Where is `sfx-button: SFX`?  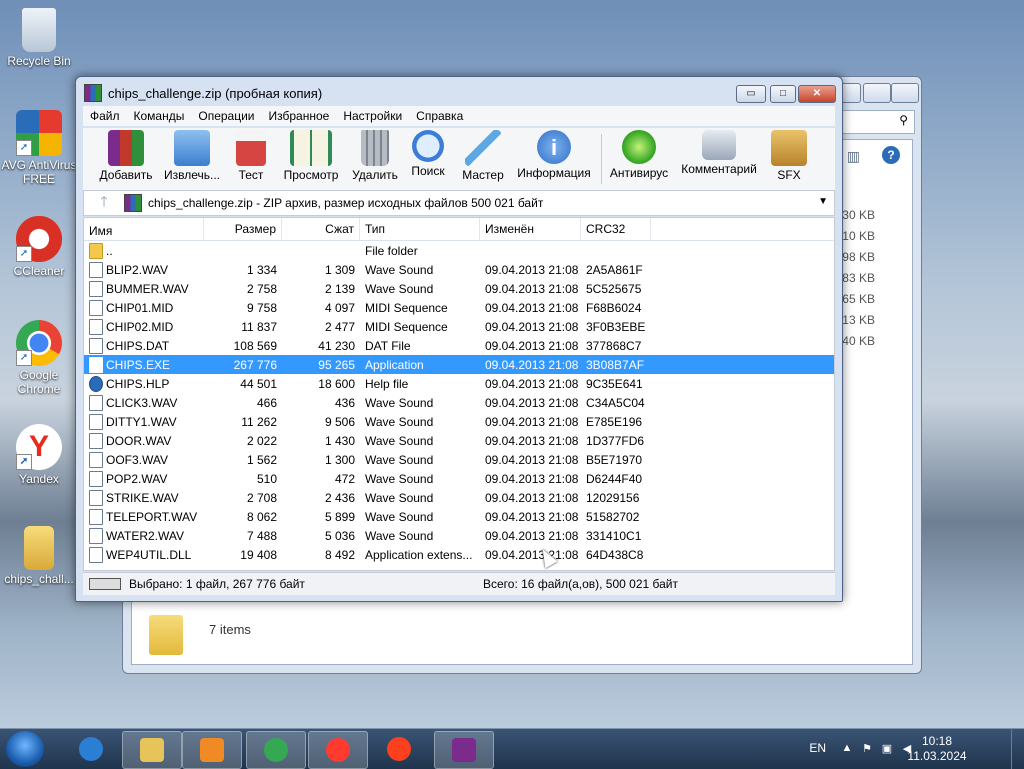
sfx-button: SFX is located at coordinates (789, 156).